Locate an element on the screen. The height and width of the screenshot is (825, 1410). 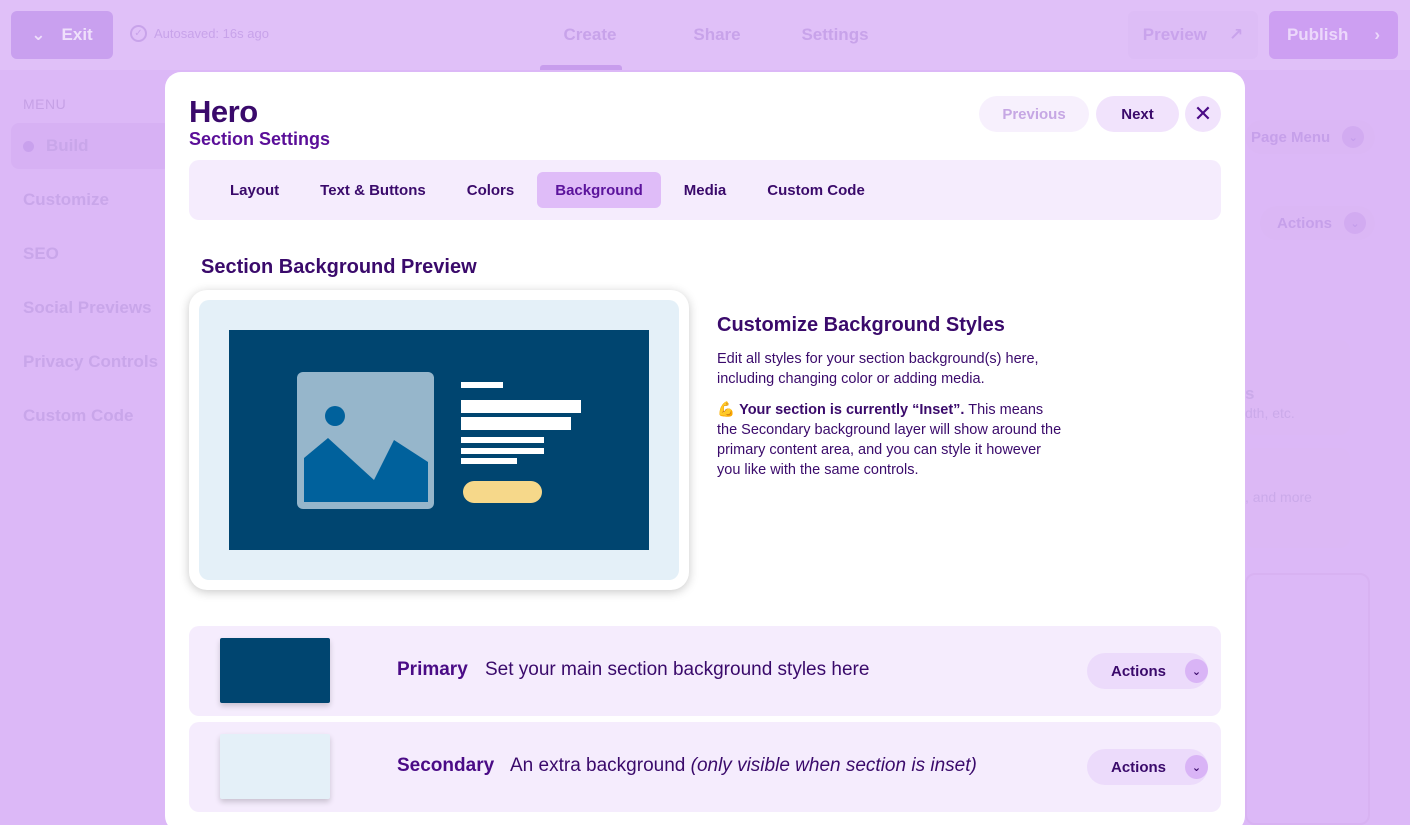
bg-card-title: s is located at coordinates (1250, 393).